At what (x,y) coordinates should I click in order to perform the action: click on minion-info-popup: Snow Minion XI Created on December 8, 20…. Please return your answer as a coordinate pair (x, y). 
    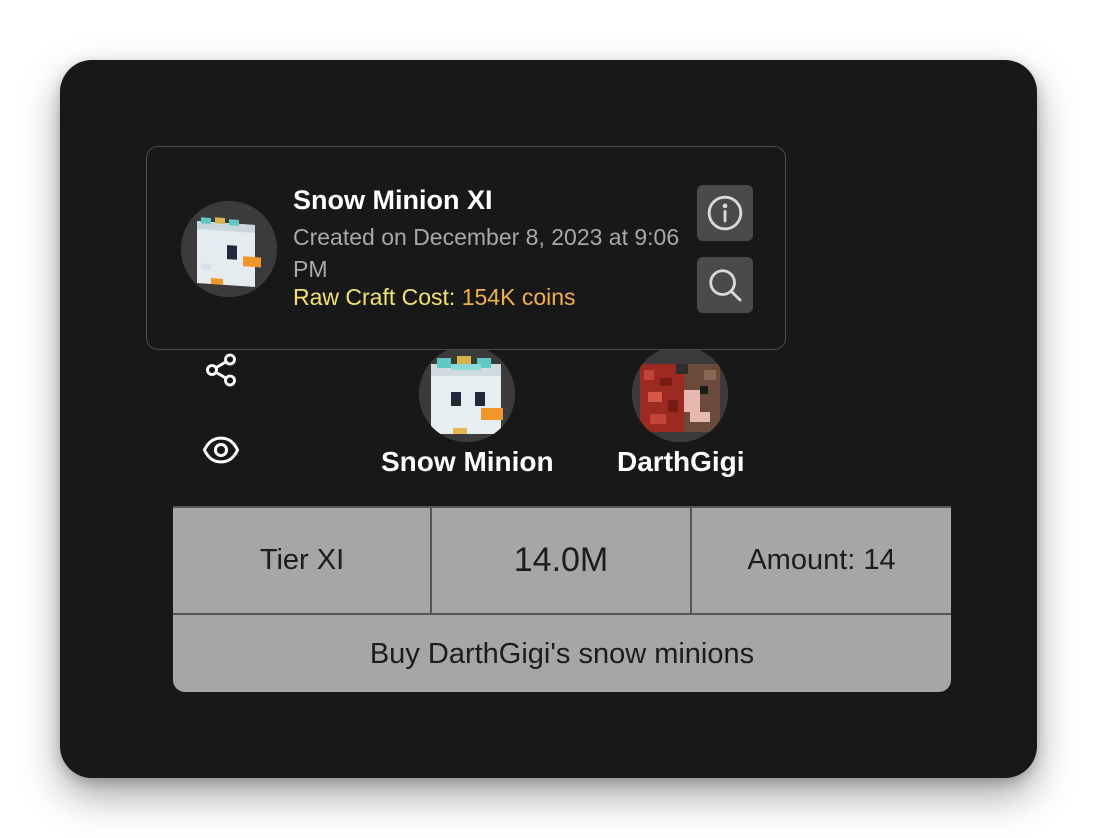
    Looking at the image, I should click on (466, 248).